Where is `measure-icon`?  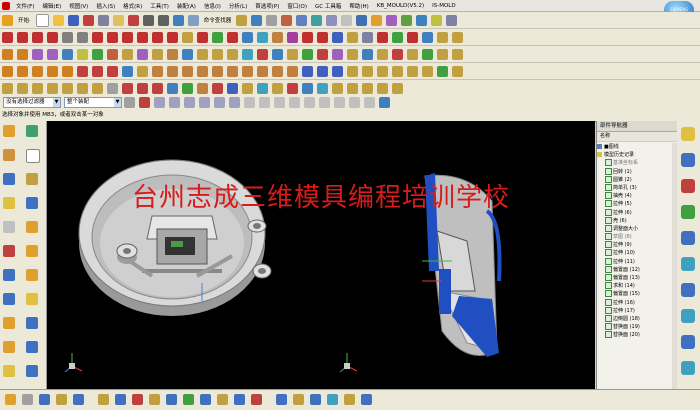
measure-icon is located at coordinates (407, 20).